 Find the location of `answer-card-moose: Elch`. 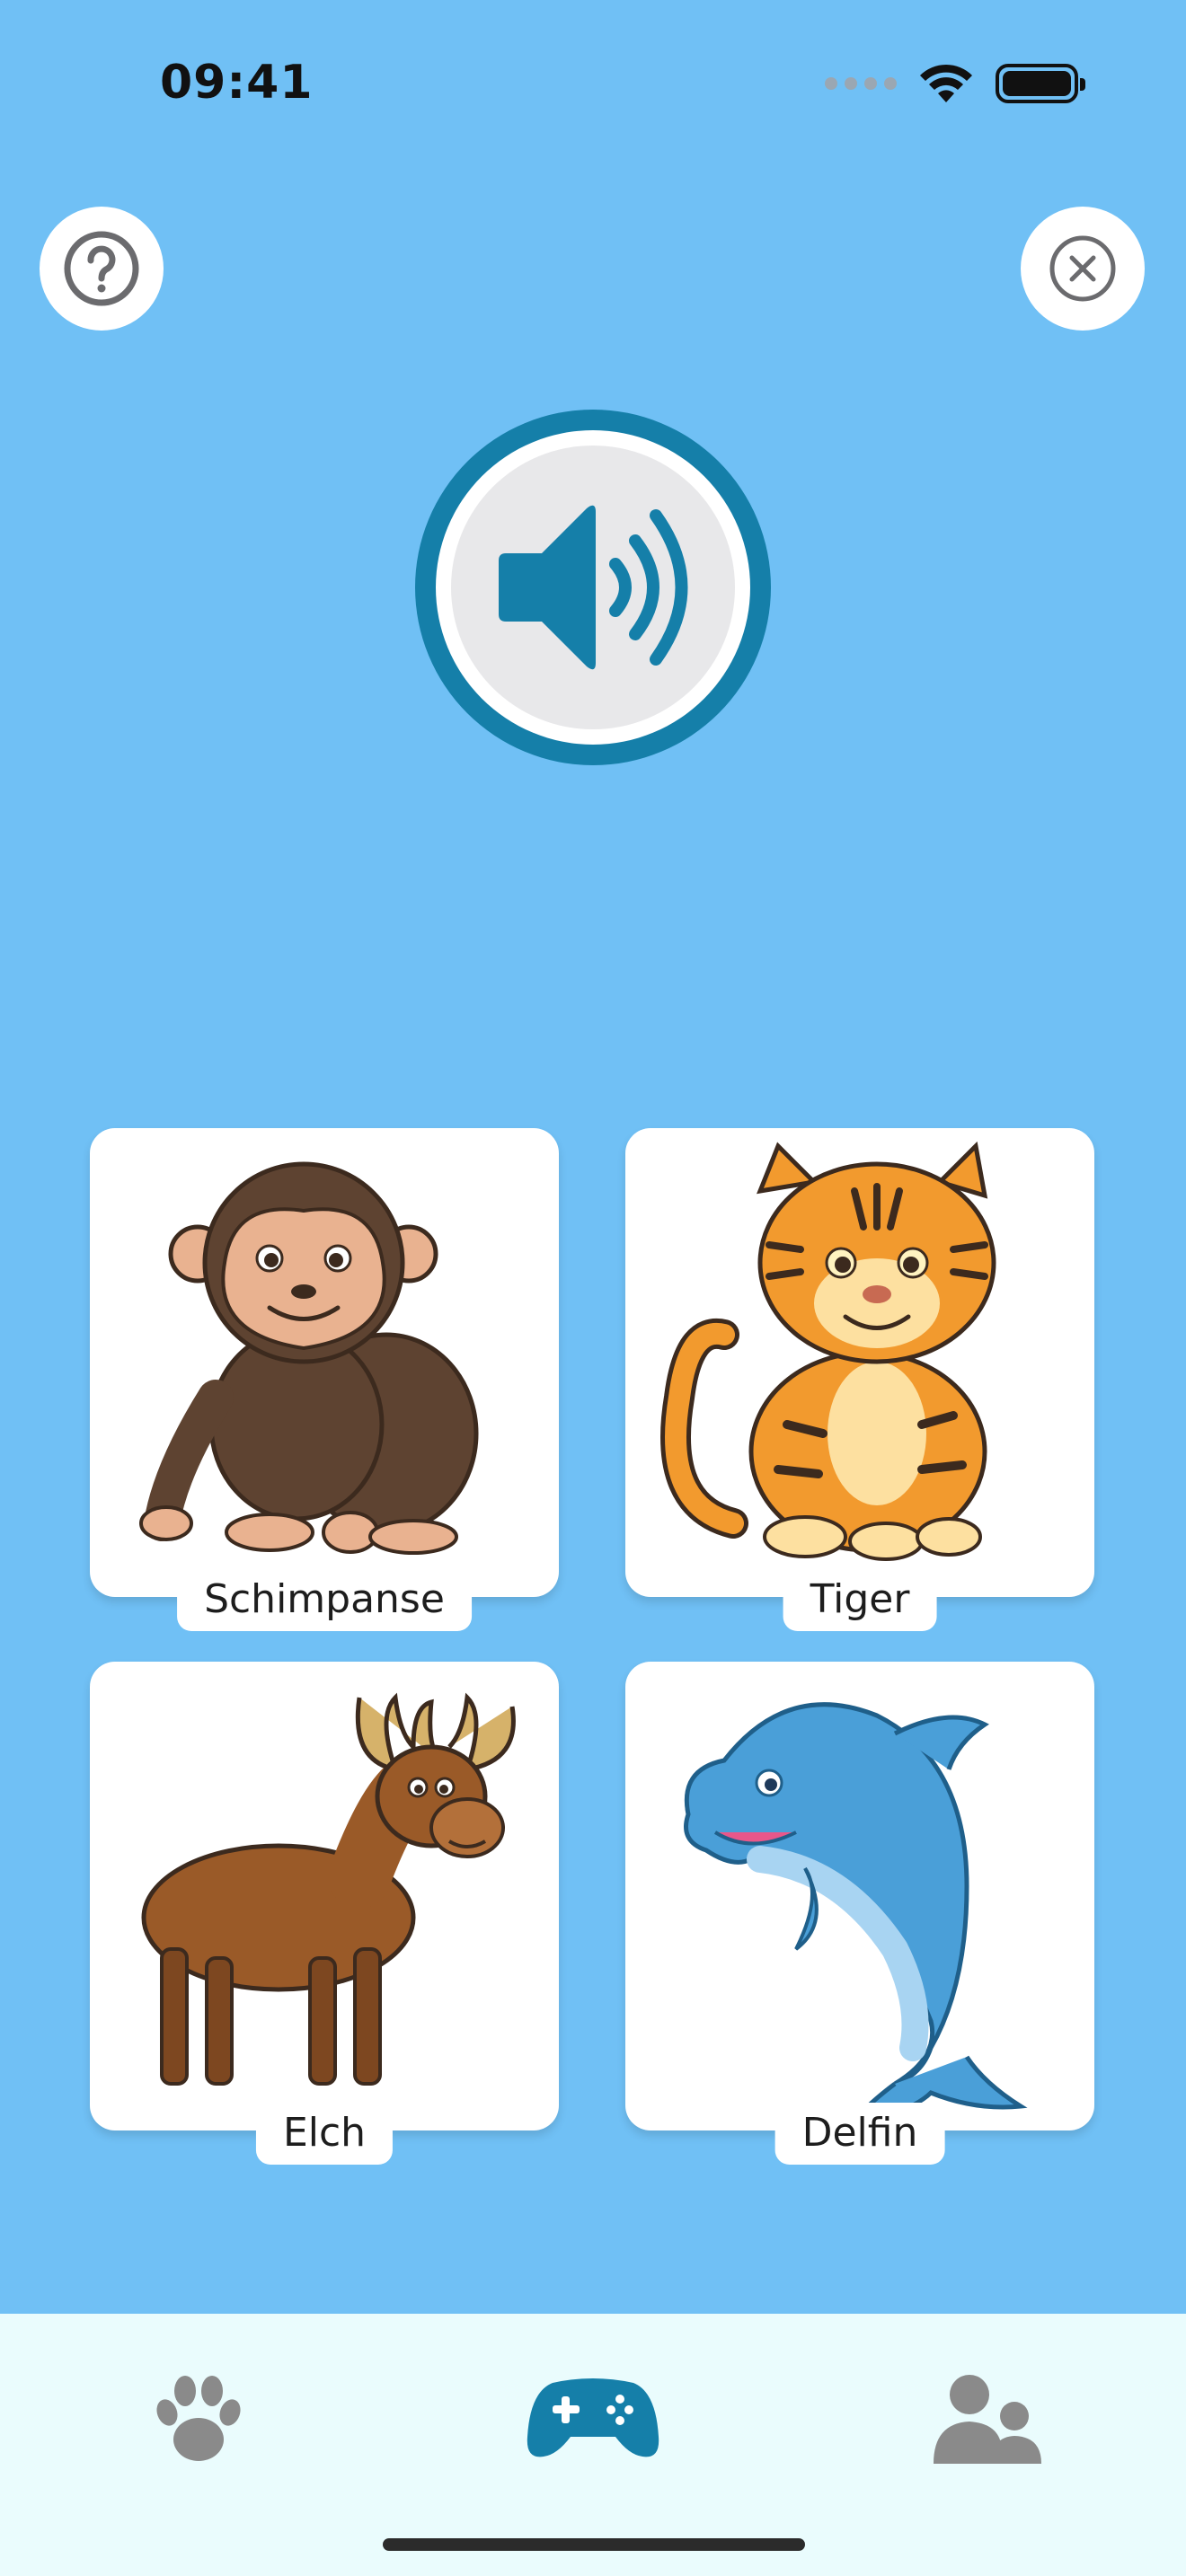

answer-card-moose: Elch is located at coordinates (324, 1913).